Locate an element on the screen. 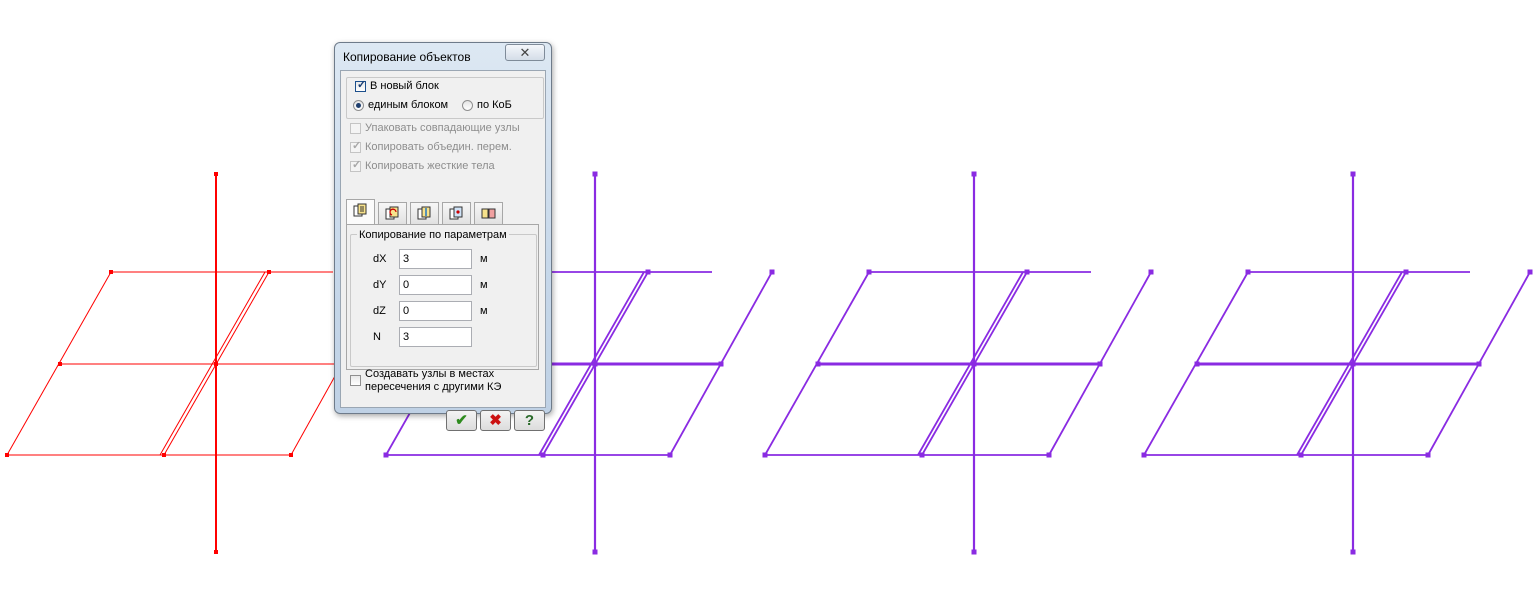 The height and width of the screenshot is (592, 1535). create-nodes-label-line2: пересечения с другими КЭ is located at coordinates (433, 387).